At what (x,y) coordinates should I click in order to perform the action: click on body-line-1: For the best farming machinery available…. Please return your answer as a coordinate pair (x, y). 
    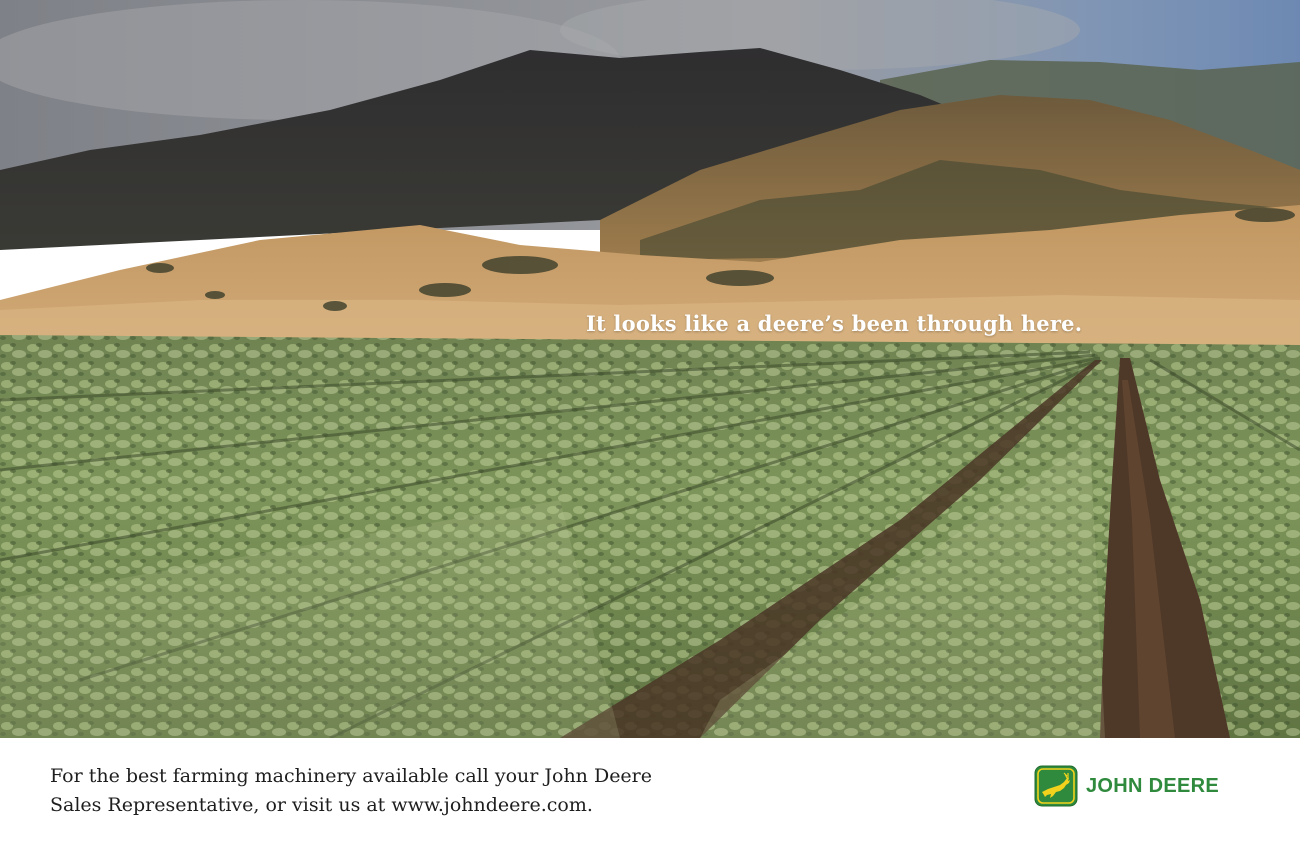
    Looking at the image, I should click on (351, 776).